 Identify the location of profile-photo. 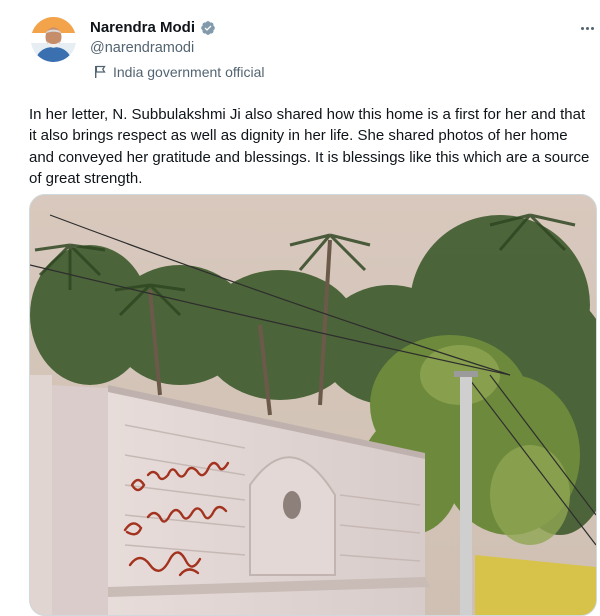
(53, 39).